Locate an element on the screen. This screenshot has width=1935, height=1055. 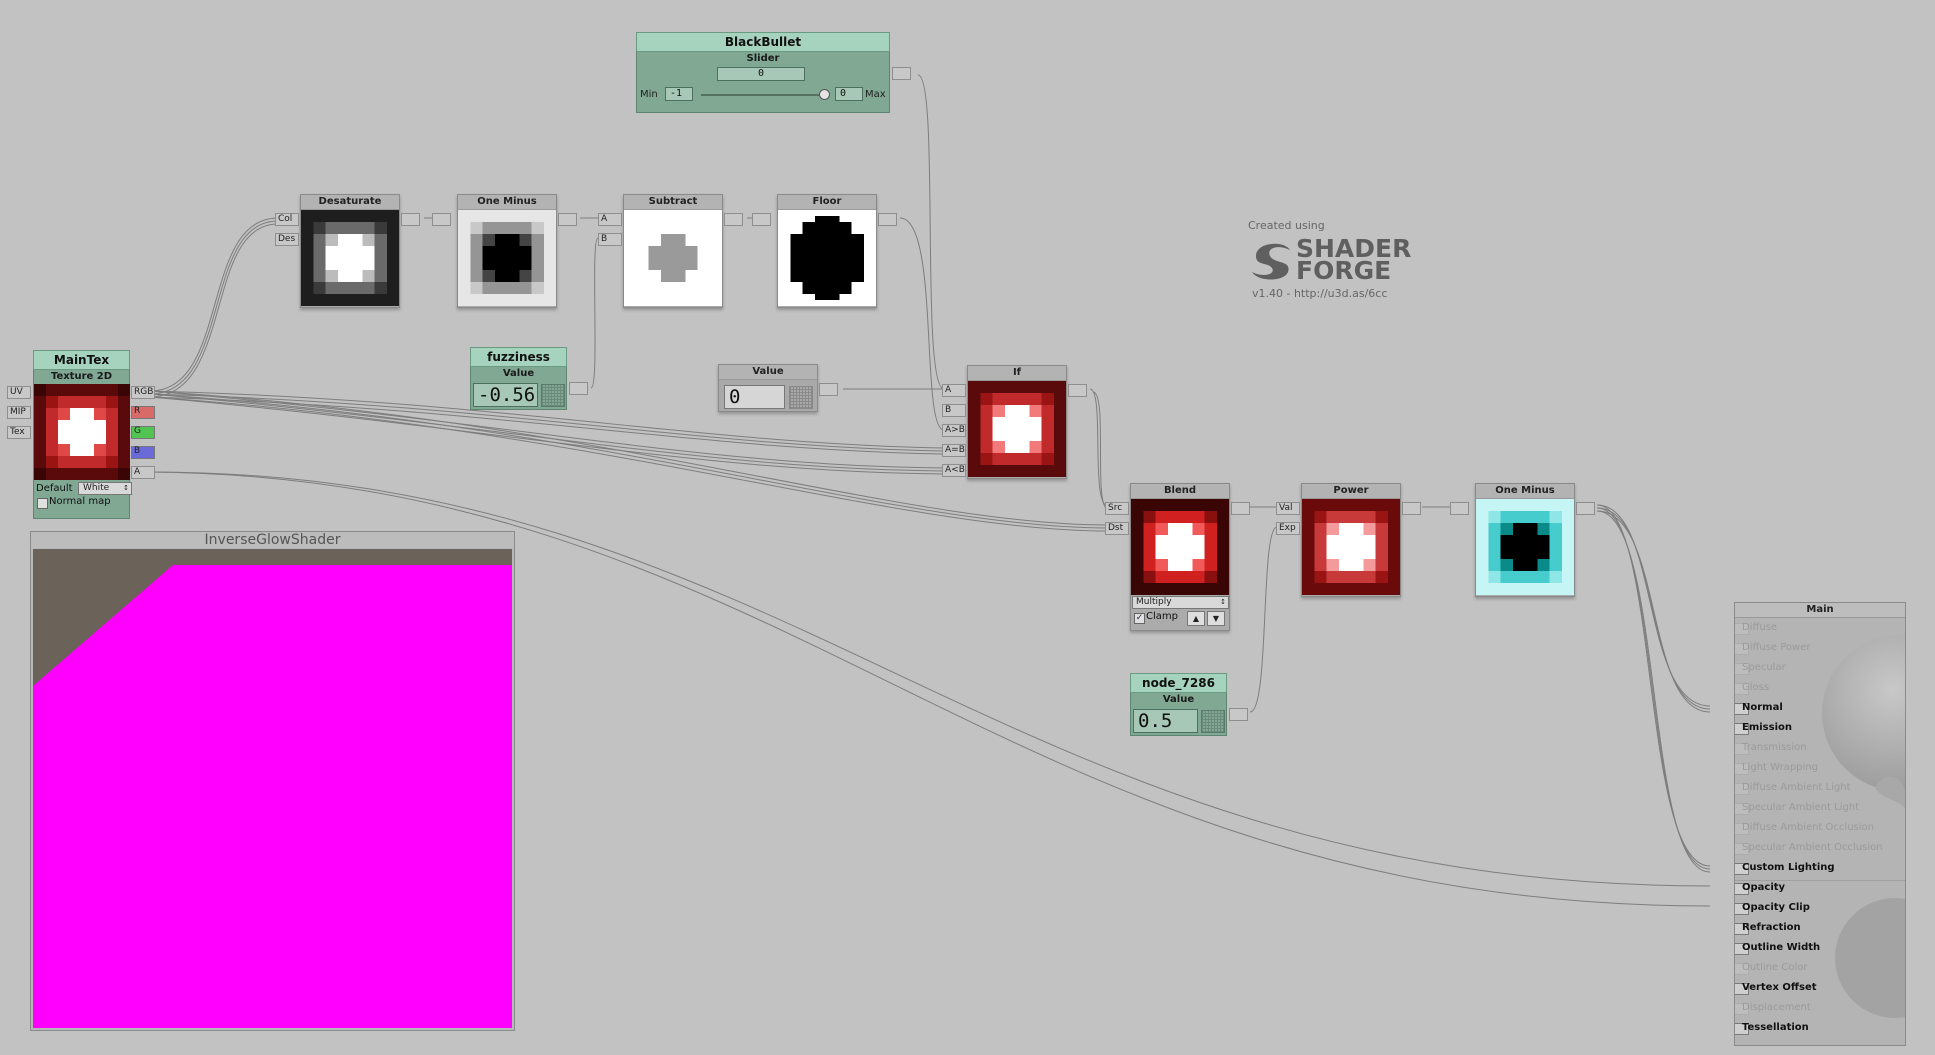
input-port-val: Val is located at coordinates (1288, 508).